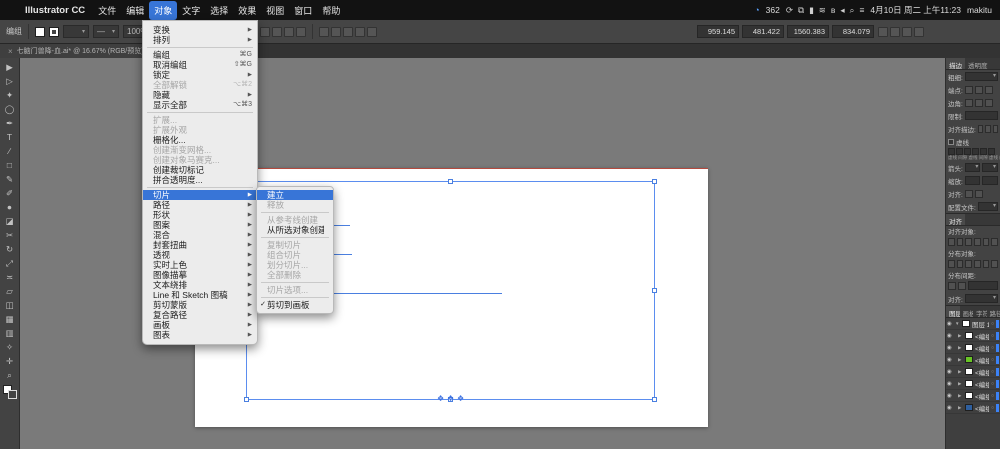 The height and width of the screenshot is (449, 1000). Describe the element at coordinates (968, 102) in the screenshot. I see `miter-join-button` at that location.